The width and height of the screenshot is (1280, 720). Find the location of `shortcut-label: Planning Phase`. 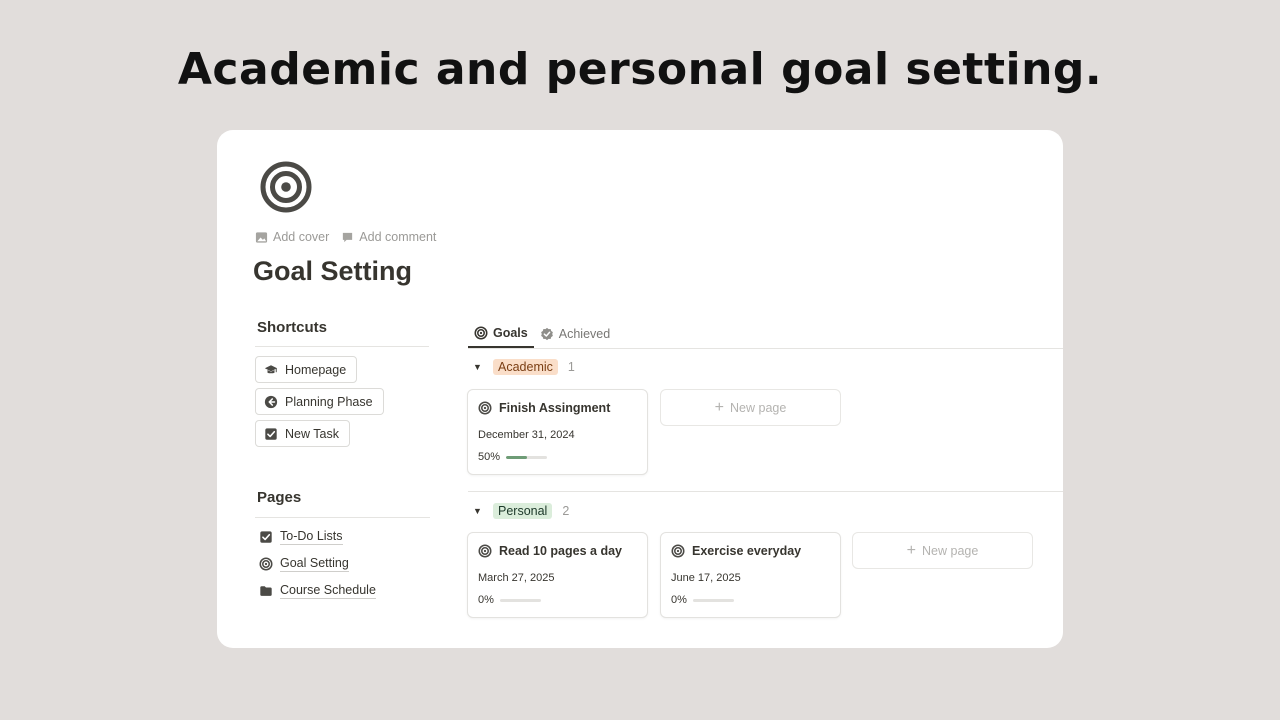

shortcut-label: Planning Phase is located at coordinates (329, 401).